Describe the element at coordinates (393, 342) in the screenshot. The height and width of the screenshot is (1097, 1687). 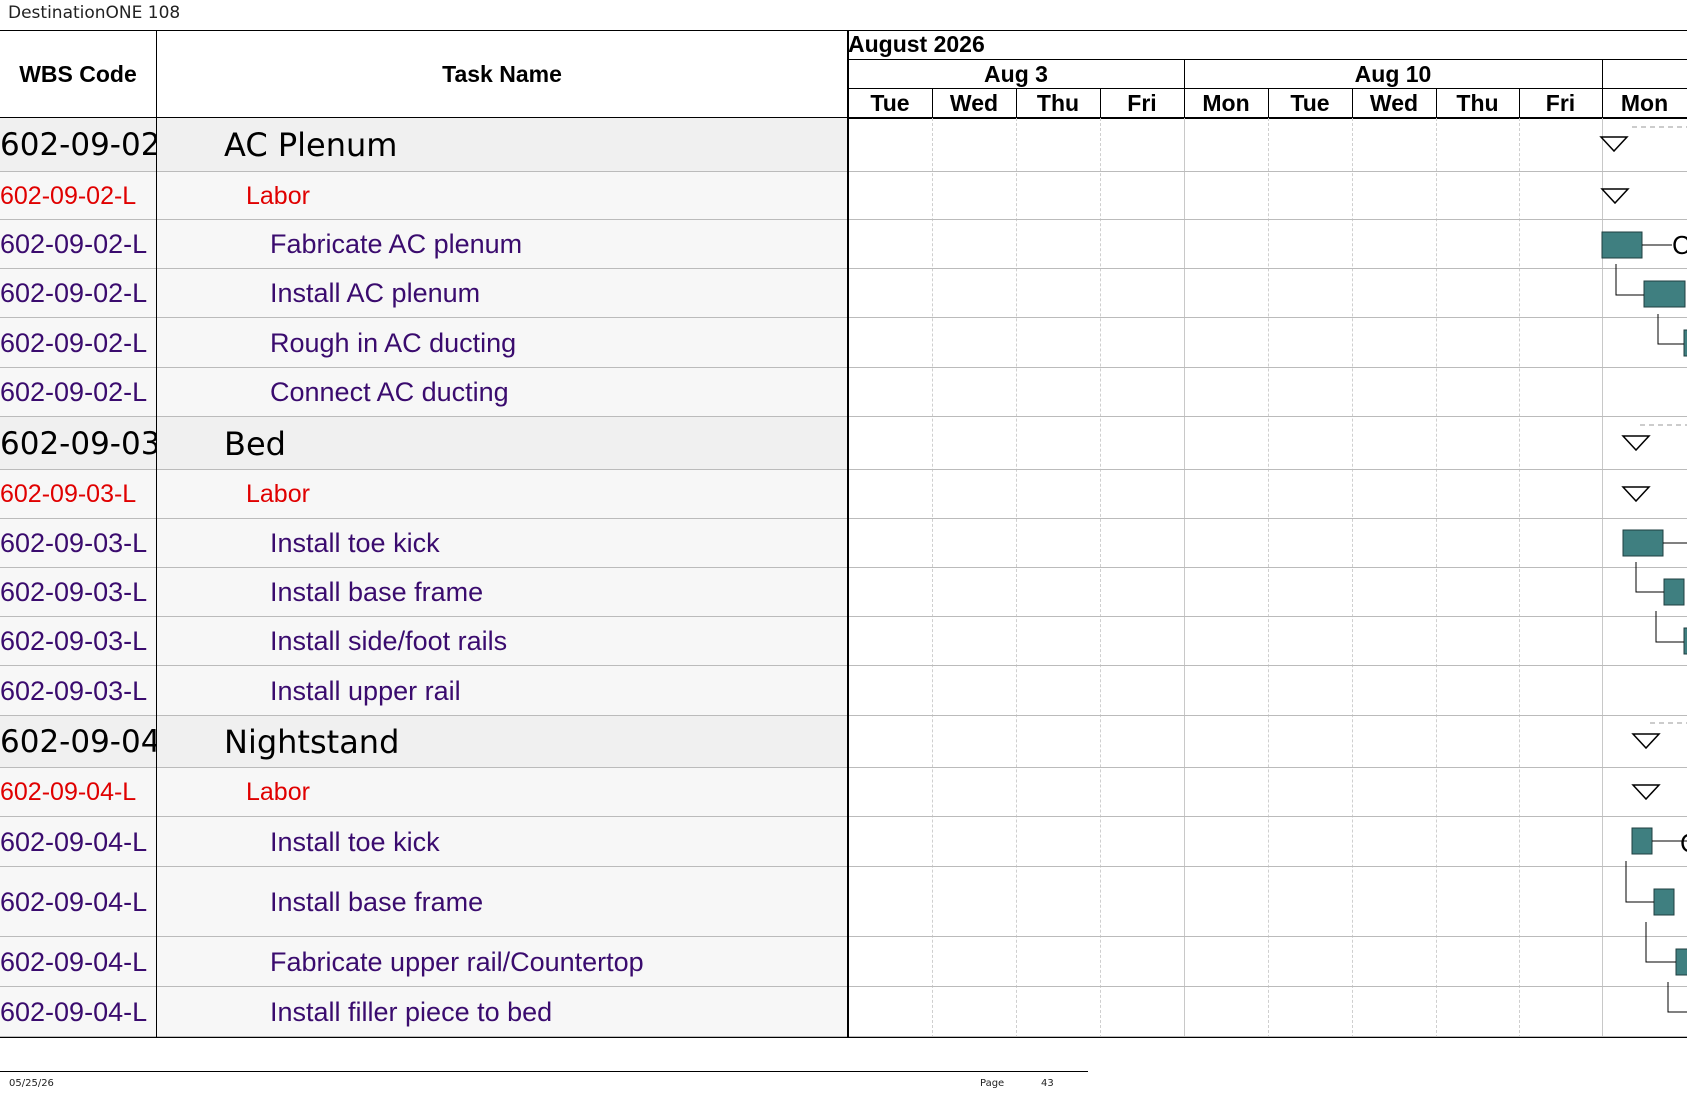
I see `task-name-cell: Rough in AC ducting` at that location.